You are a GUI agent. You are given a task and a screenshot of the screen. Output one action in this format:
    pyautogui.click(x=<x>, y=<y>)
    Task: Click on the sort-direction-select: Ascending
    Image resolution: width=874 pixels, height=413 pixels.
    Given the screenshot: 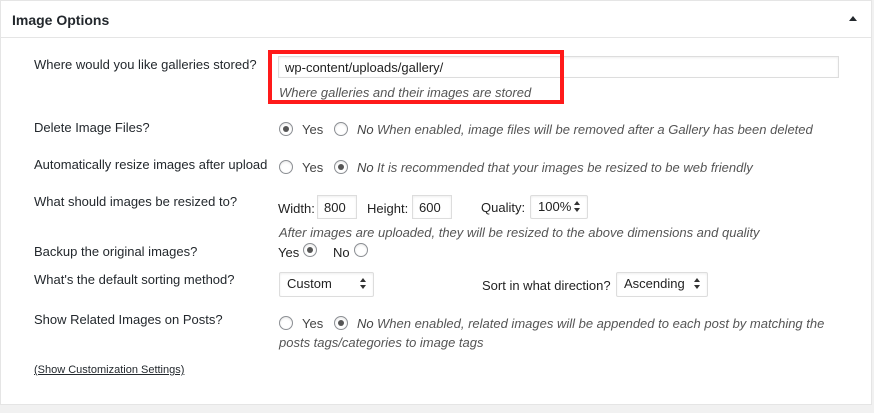 What is the action you would take?
    pyautogui.click(x=662, y=284)
    